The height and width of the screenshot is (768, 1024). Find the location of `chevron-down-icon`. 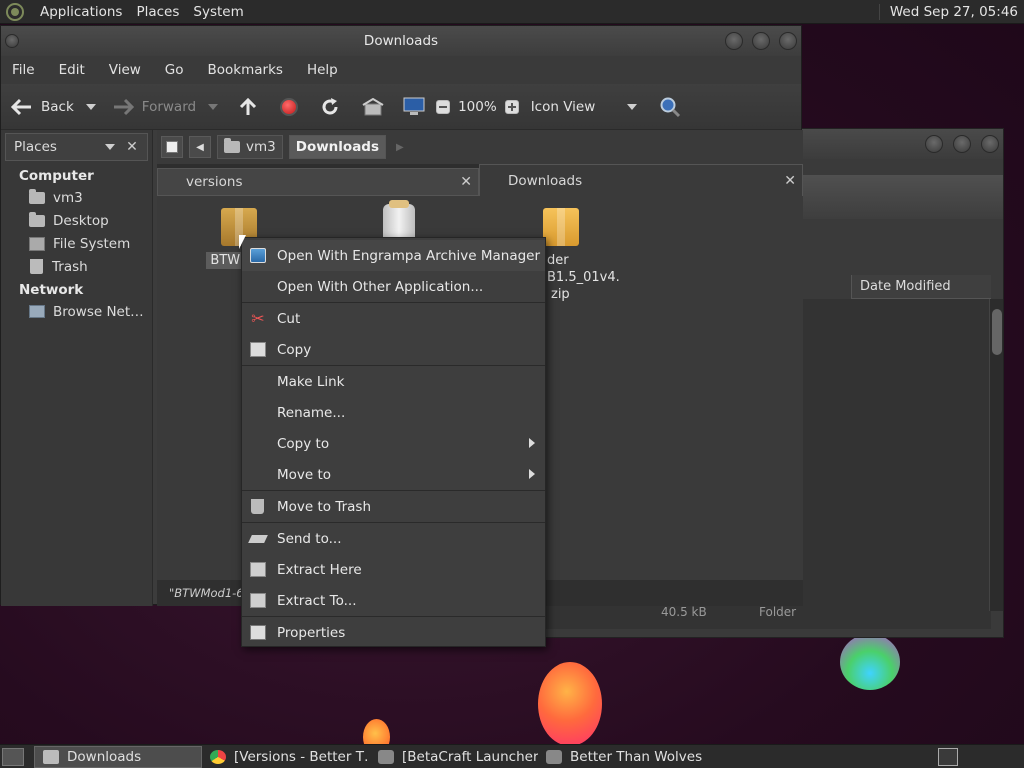

chevron-down-icon is located at coordinates (110, 147).